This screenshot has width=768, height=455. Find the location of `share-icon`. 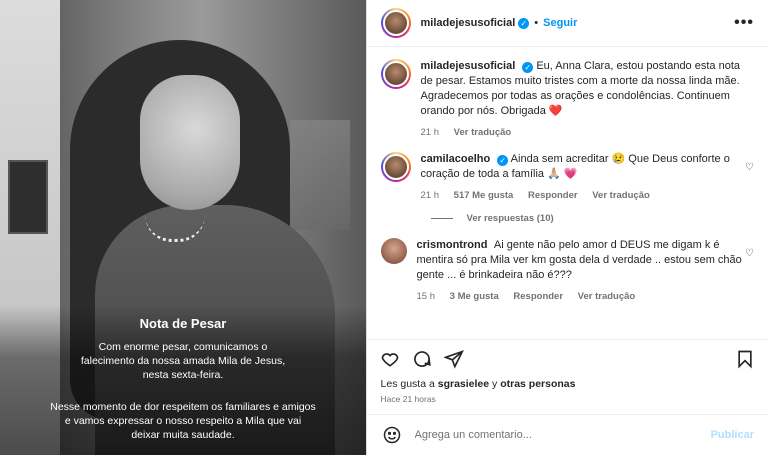

share-icon is located at coordinates (454, 359).